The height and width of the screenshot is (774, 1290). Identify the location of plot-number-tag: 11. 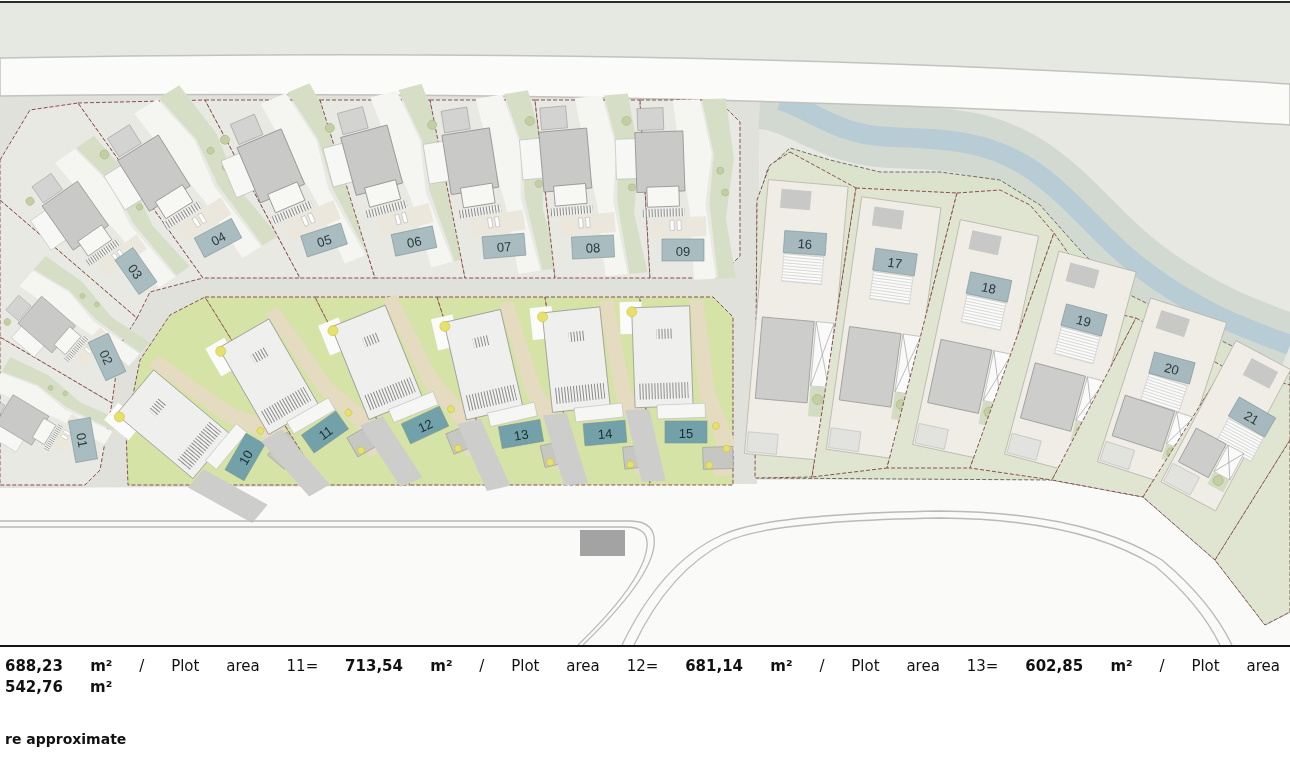
(325, 432).